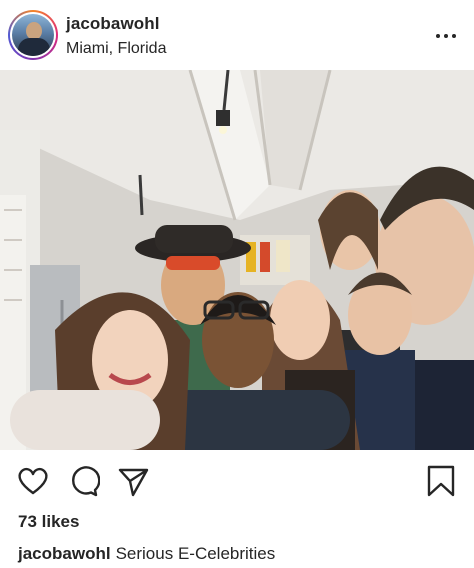 The height and width of the screenshot is (568, 474). Describe the element at coordinates (33, 481) in the screenshot. I see `heart-icon` at that location.